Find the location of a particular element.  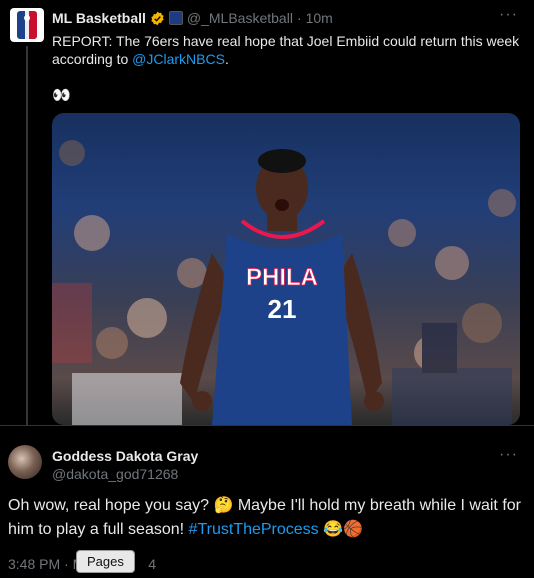

thread-line is located at coordinates (27, 236).